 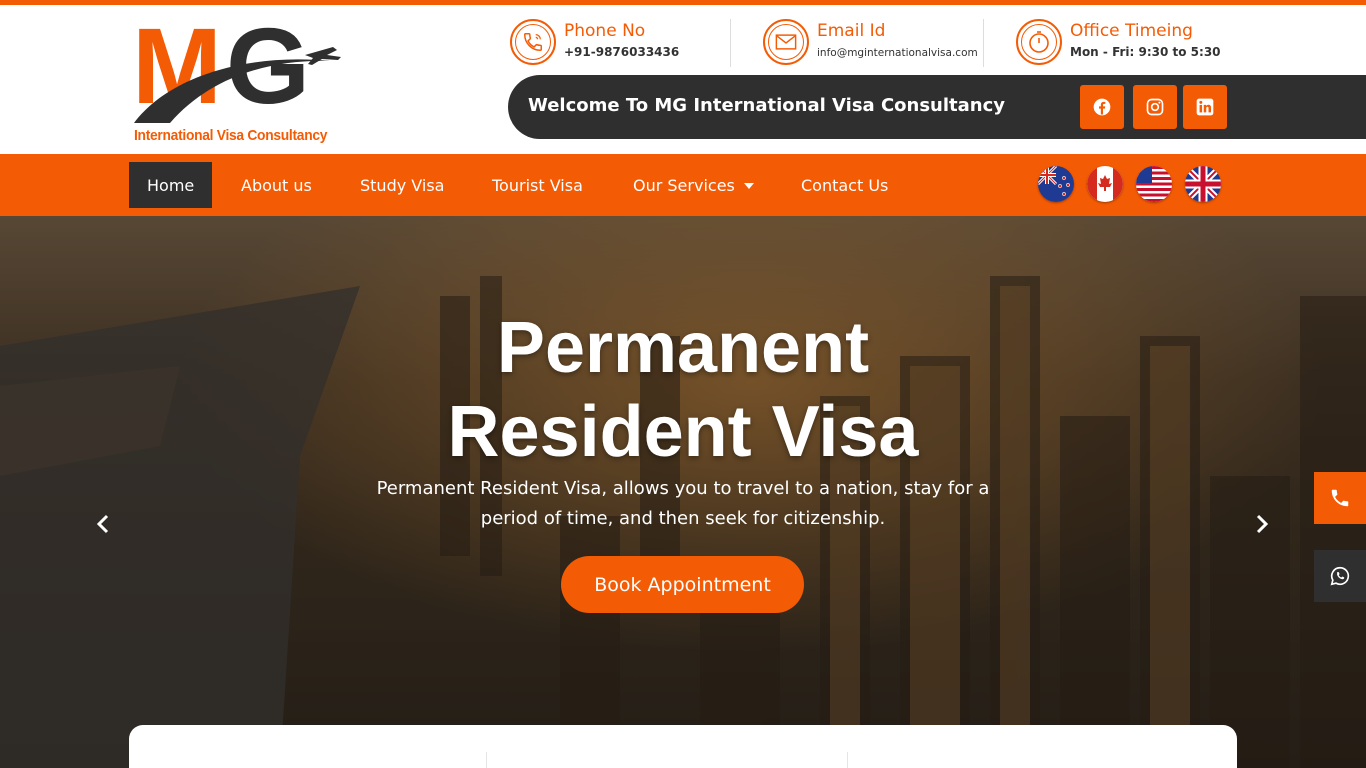 I want to click on brand-logo: M G International Visa Consultancy, so click(x=242, y=82).